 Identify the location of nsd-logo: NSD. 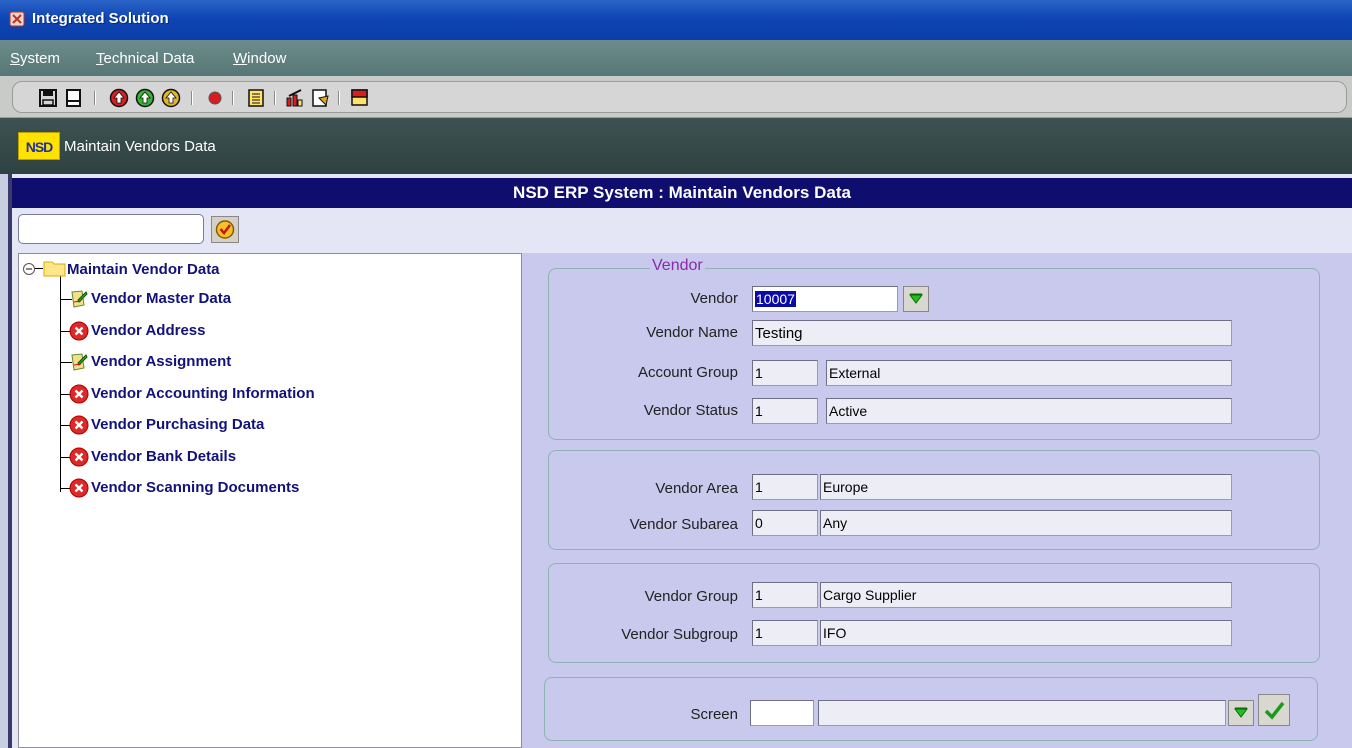
(39, 146).